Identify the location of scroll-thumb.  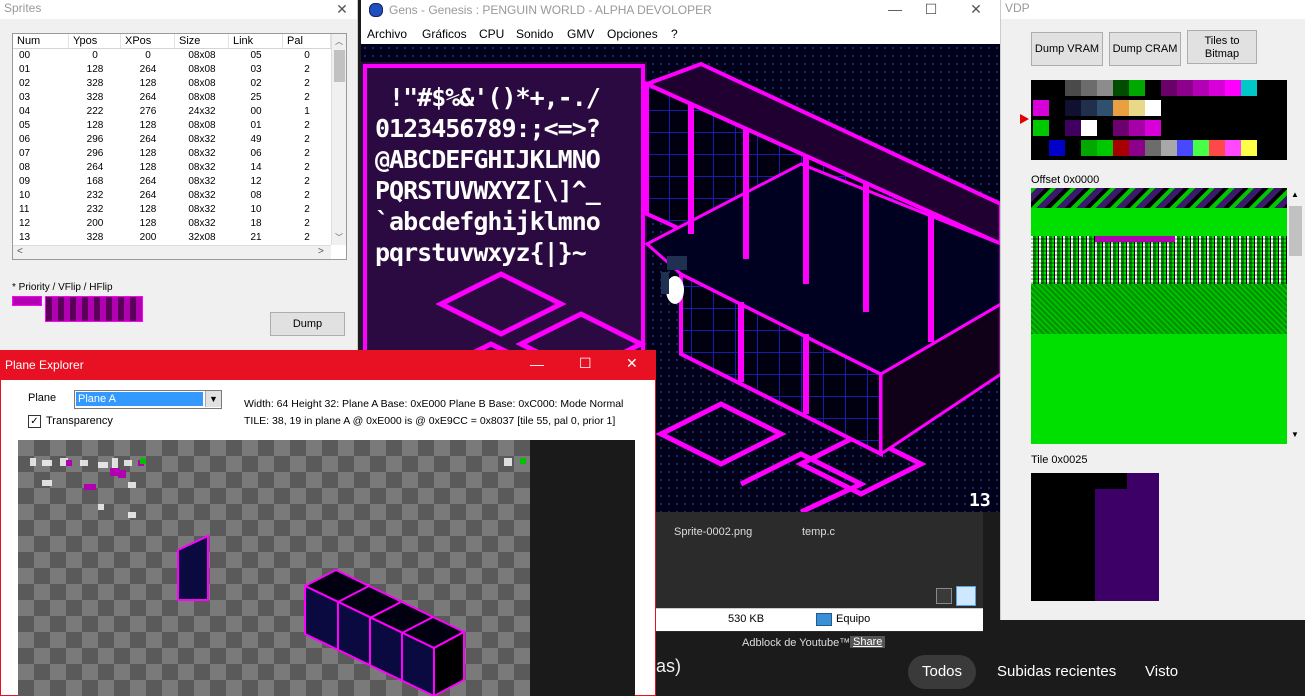
(339, 66).